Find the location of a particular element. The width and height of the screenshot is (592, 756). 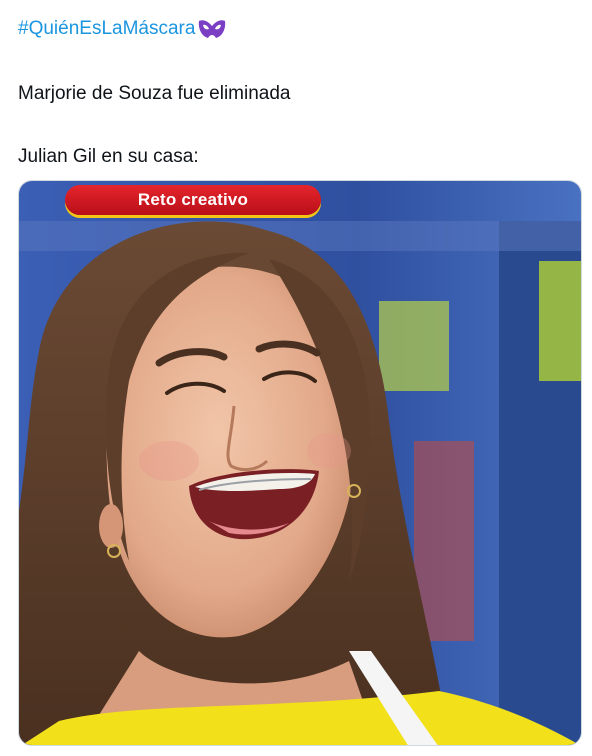

hashtag-line: #QuiénEsLaMáscara is located at coordinates (298, 29).